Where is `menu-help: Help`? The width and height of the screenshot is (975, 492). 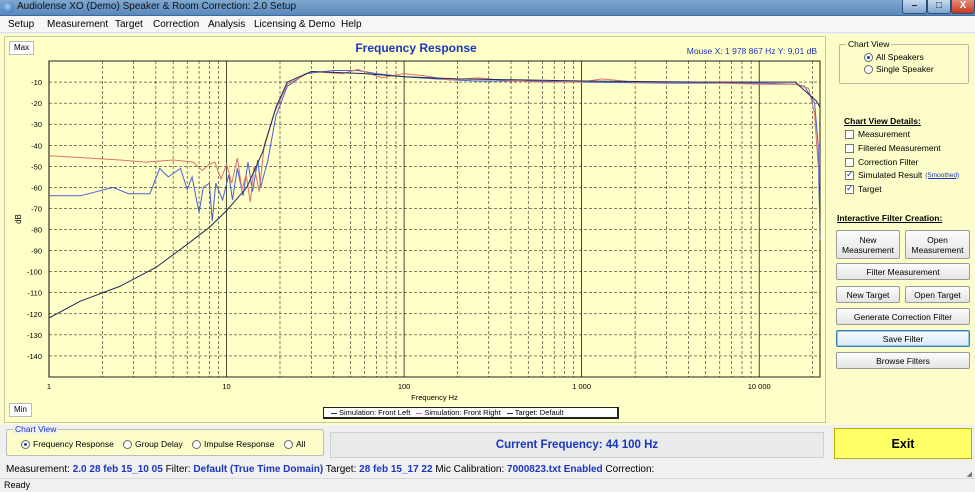 menu-help: Help is located at coordinates (351, 24).